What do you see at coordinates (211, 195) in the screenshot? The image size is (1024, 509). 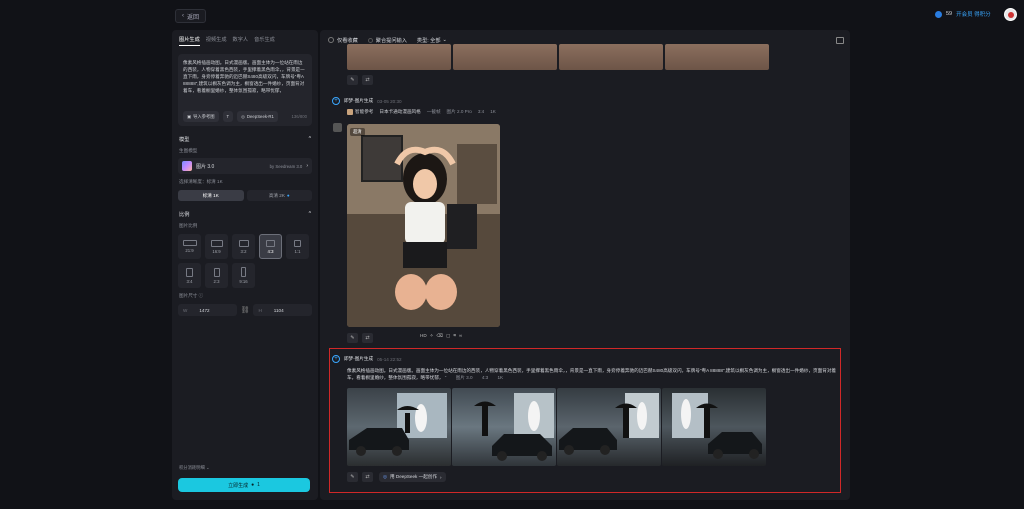 I see `res-option-1k: 标清 1K` at bounding box center [211, 195].